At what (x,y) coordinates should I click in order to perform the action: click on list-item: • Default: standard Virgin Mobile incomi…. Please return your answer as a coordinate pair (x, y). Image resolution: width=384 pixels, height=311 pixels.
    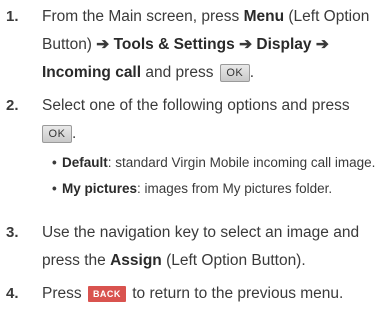
    Looking at the image, I should click on (216, 163).